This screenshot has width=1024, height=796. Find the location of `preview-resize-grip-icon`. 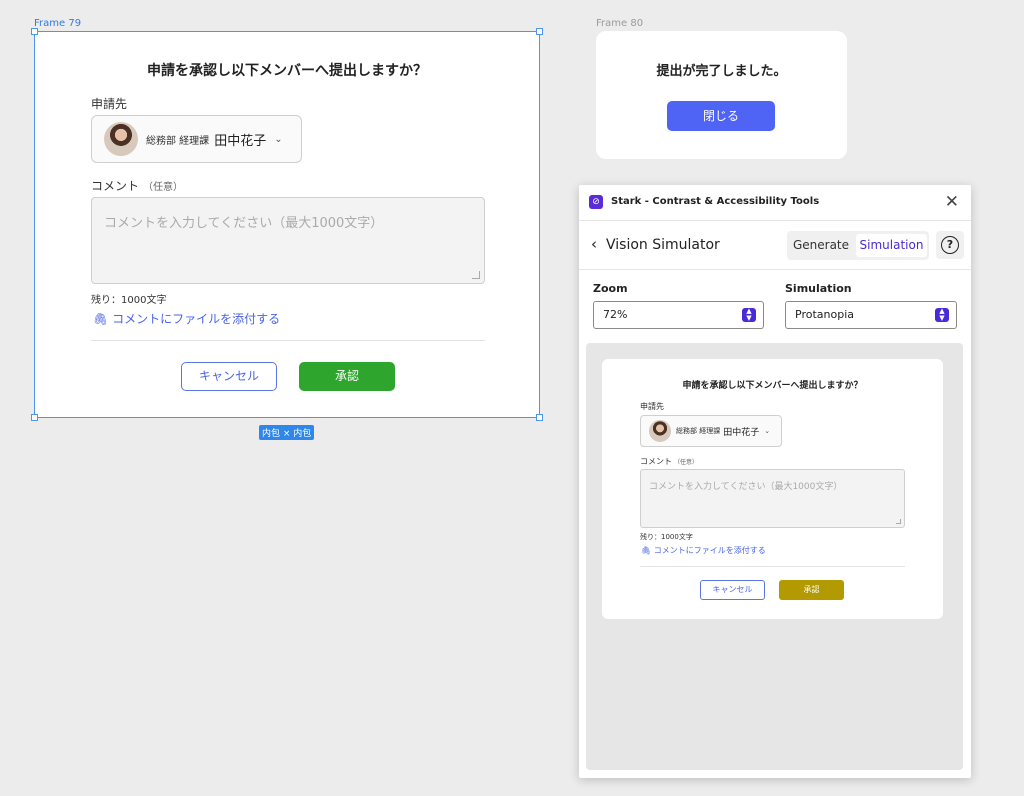

preview-resize-grip-icon is located at coordinates (898, 521).